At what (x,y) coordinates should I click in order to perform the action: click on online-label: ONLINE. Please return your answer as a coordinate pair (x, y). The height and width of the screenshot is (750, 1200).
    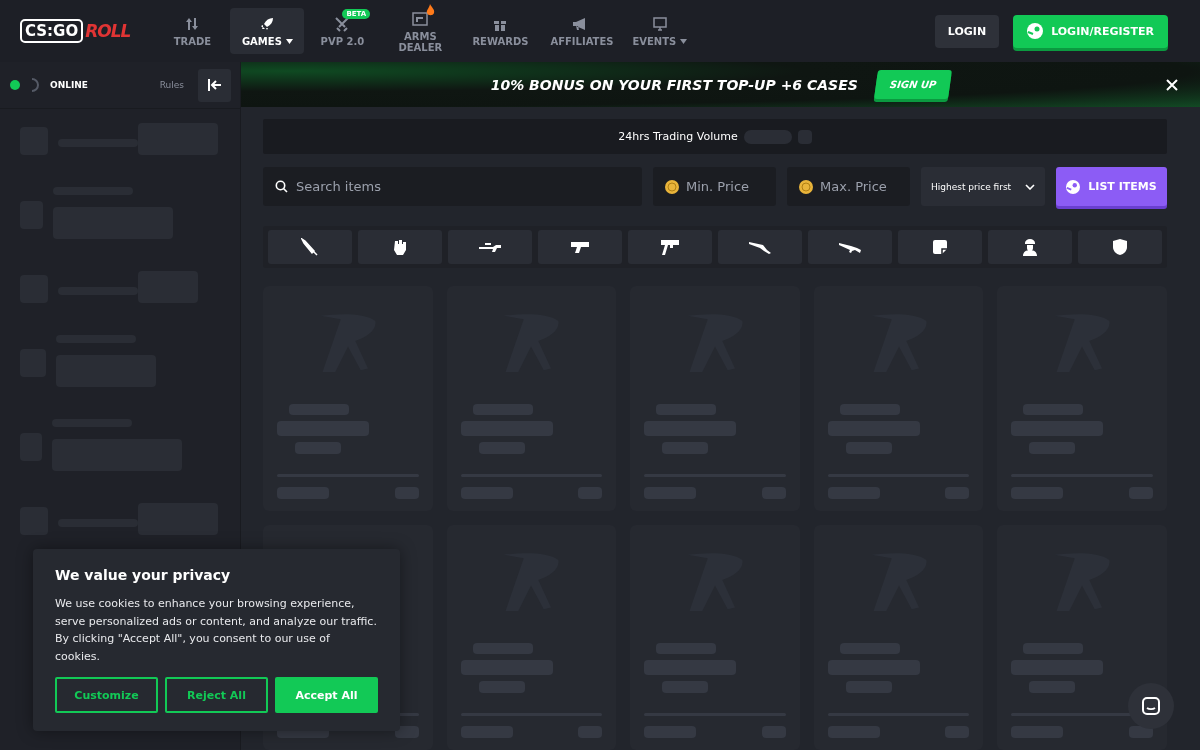
    Looking at the image, I should click on (69, 85).